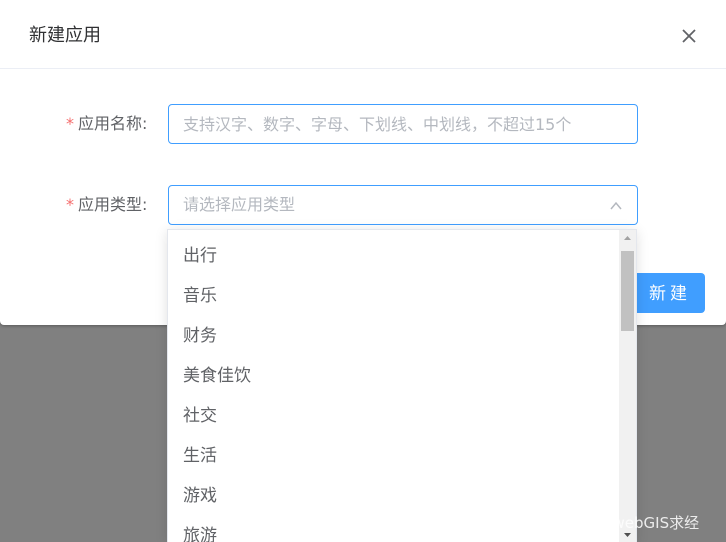 The width and height of the screenshot is (726, 542). What do you see at coordinates (627, 386) in the screenshot?
I see `dropdown-scrollbar` at bounding box center [627, 386].